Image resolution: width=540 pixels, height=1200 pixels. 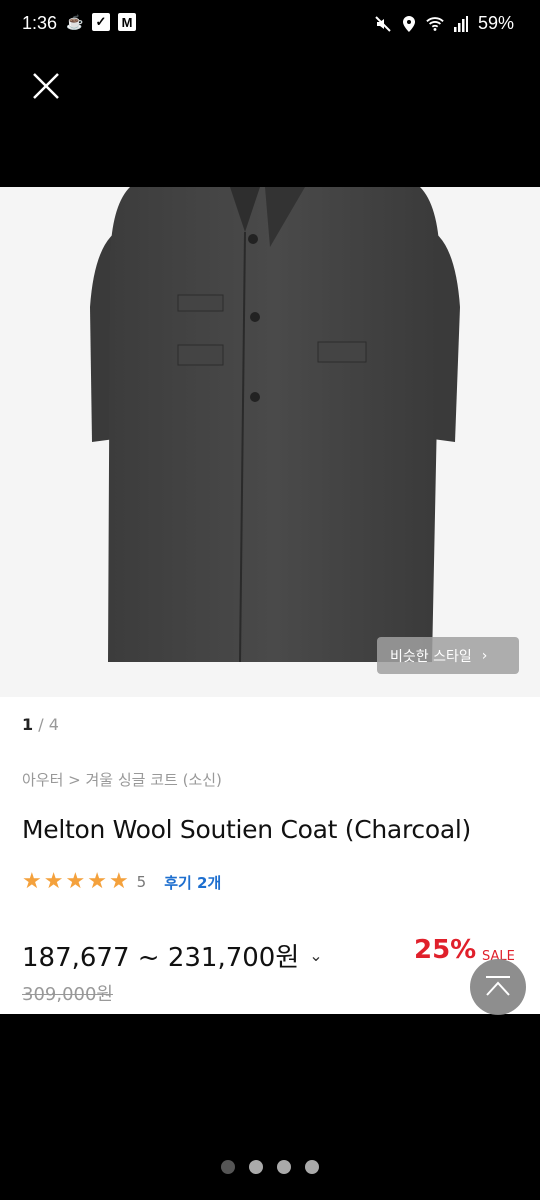 I want to click on price-range: 187,677 ~ 231,700원 ⌄, so click(x=172, y=955).